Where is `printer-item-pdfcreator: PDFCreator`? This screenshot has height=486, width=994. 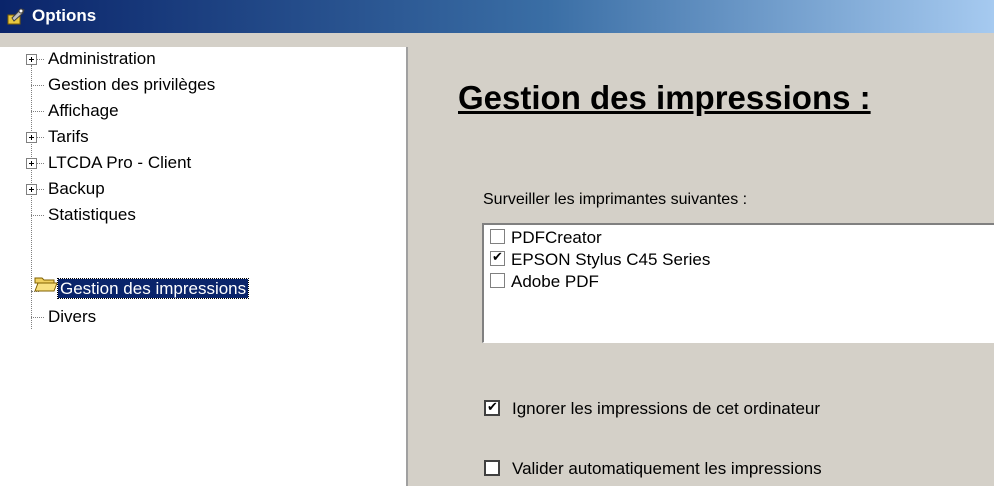
printer-item-pdfcreator: PDFCreator is located at coordinates (546, 238).